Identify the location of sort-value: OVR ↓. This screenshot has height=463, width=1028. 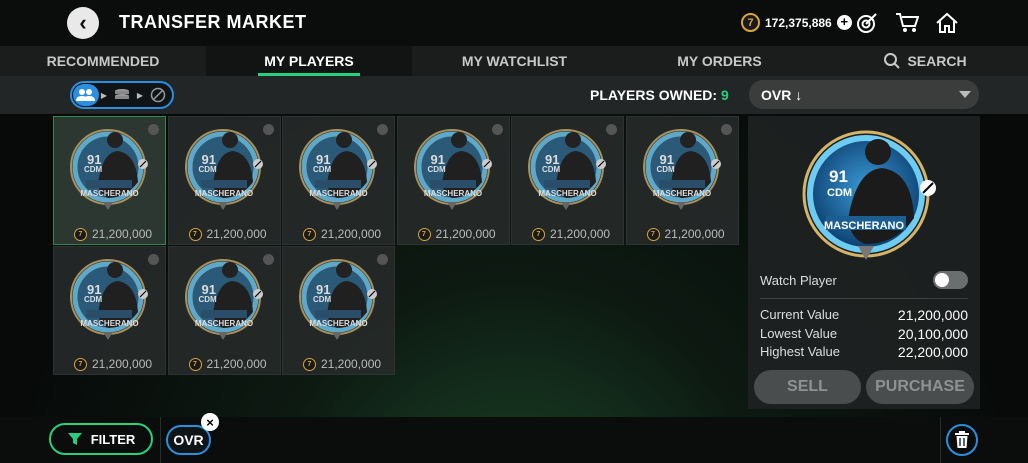
(782, 94).